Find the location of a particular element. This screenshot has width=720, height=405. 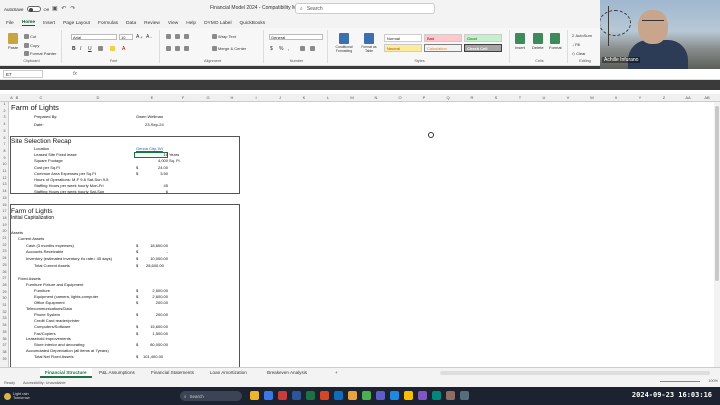

row-header-27: 27 is located at coordinates (4, 278).